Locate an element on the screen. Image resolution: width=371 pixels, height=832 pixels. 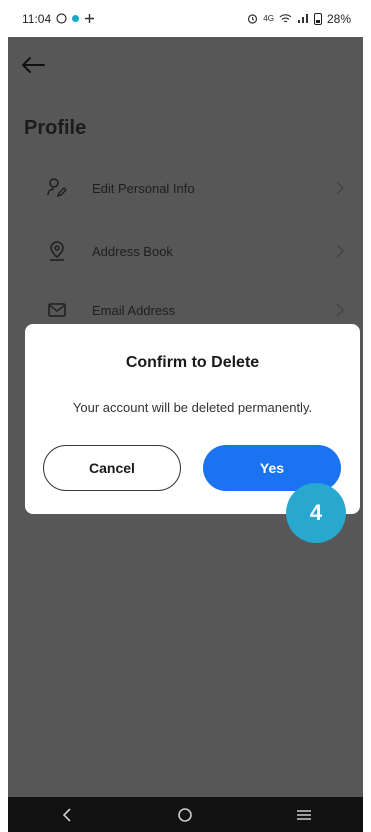
dialog-title: Confirm to Delete is located at coordinates (192, 362).